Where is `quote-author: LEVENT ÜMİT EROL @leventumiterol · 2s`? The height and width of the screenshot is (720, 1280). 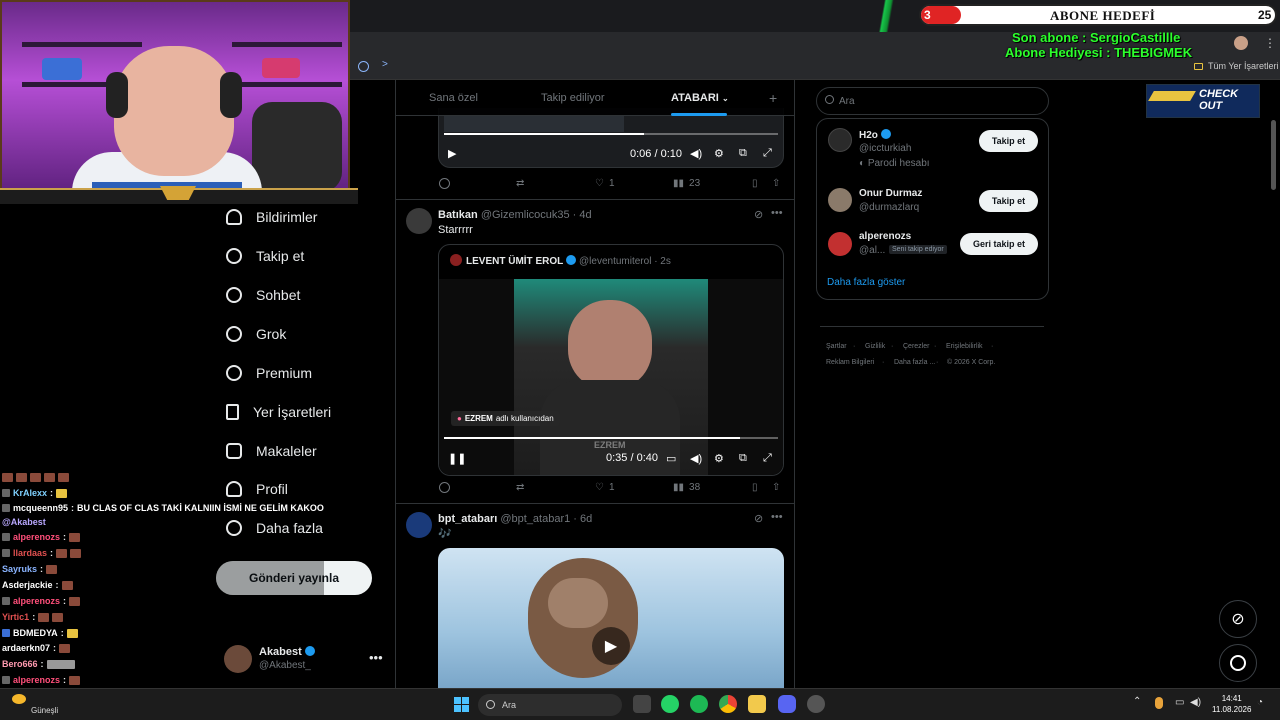 quote-author: LEVENT ÜMİT EROL @leventumiterol · 2s is located at coordinates (568, 261).